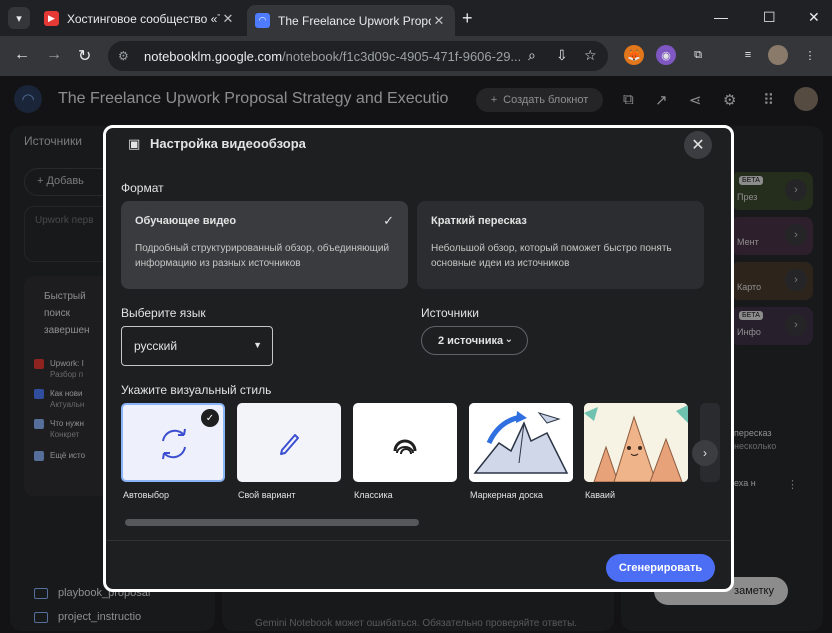 The width and height of the screenshot is (832, 633). Describe the element at coordinates (19, 18) in the screenshot. I see `tab-search-button: ▾` at that location.